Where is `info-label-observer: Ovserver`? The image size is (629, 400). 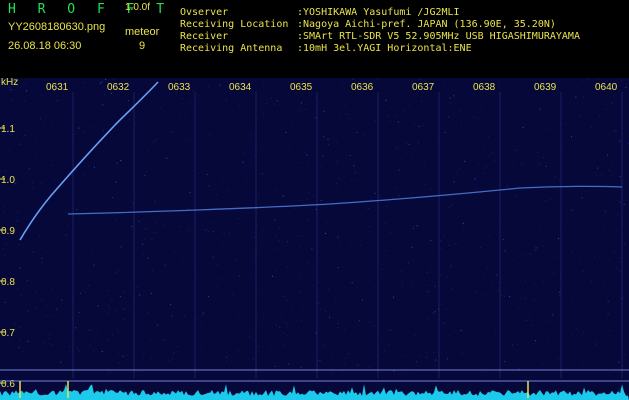 info-label-observer: Ovserver is located at coordinates (204, 12).